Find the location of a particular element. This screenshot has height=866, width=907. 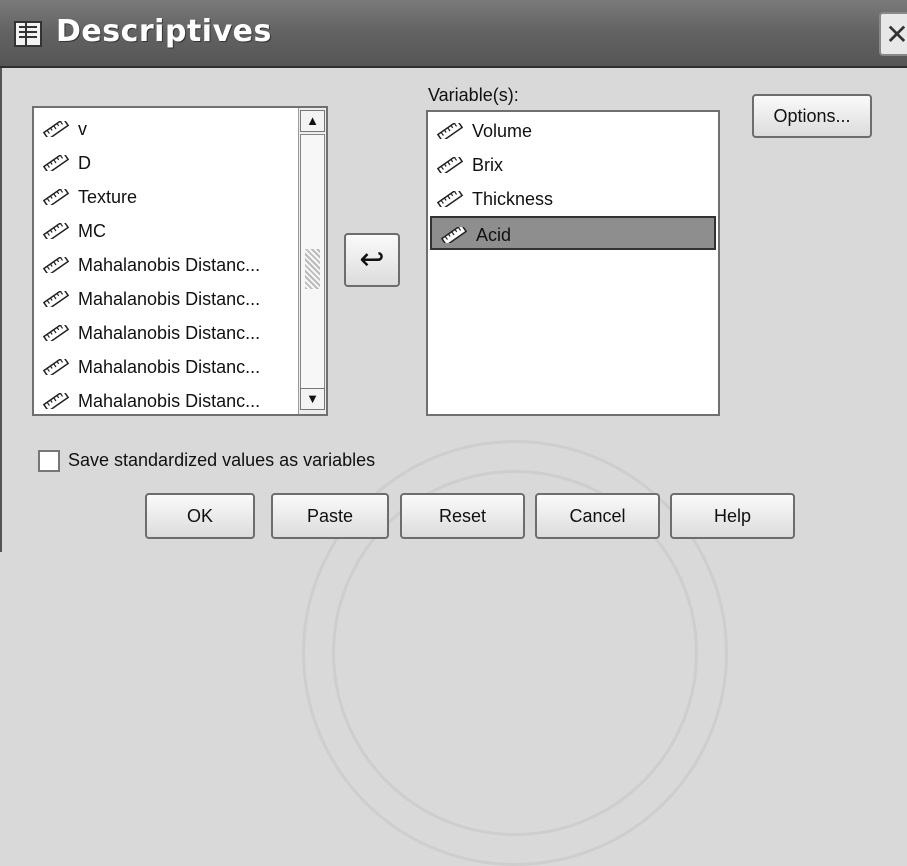

scroll-down-button: ▼ is located at coordinates (312, 399).